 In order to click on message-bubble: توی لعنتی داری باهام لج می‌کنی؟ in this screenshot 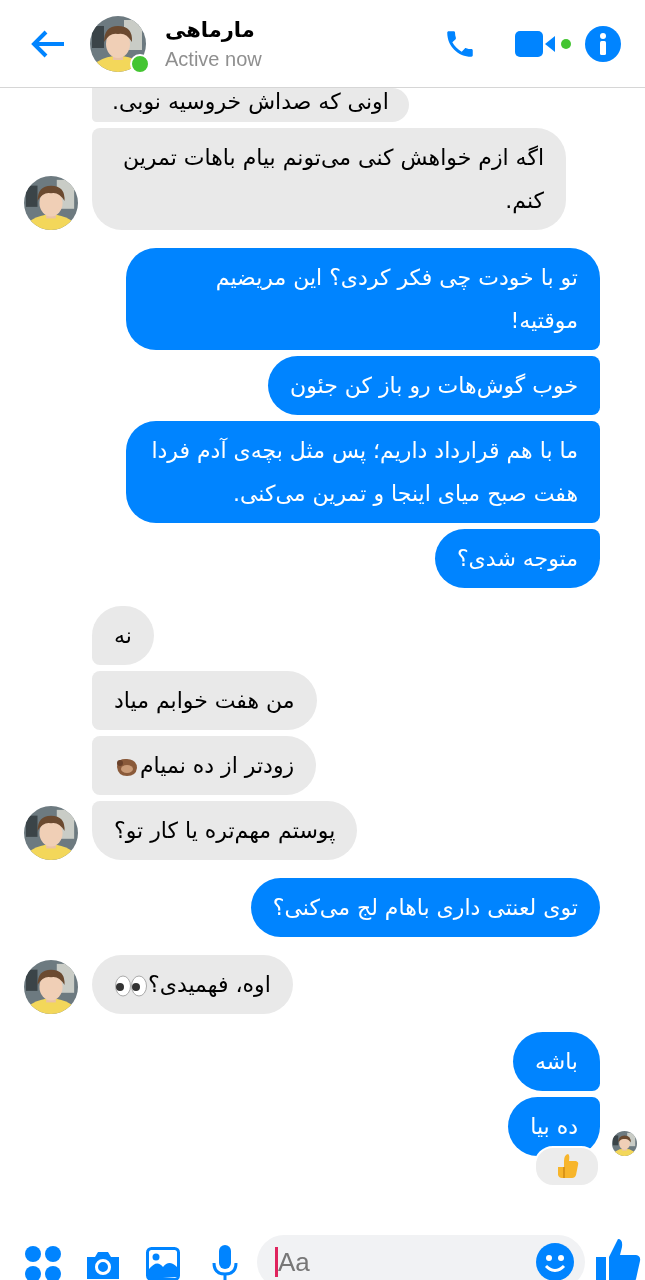, I will do `click(425, 907)`.